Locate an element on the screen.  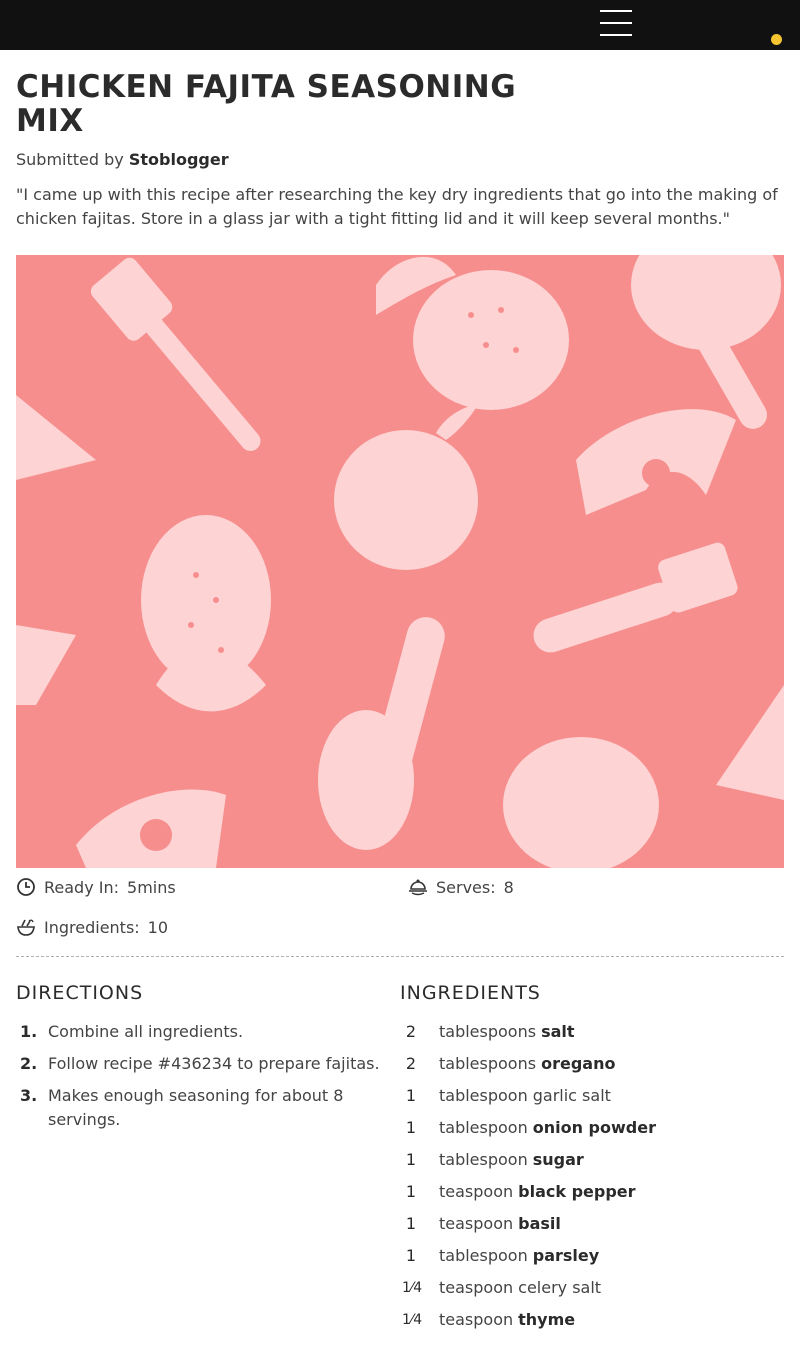
ingredient-item: 1⁄4 teaspoon thyme is located at coordinates (592, 1324).